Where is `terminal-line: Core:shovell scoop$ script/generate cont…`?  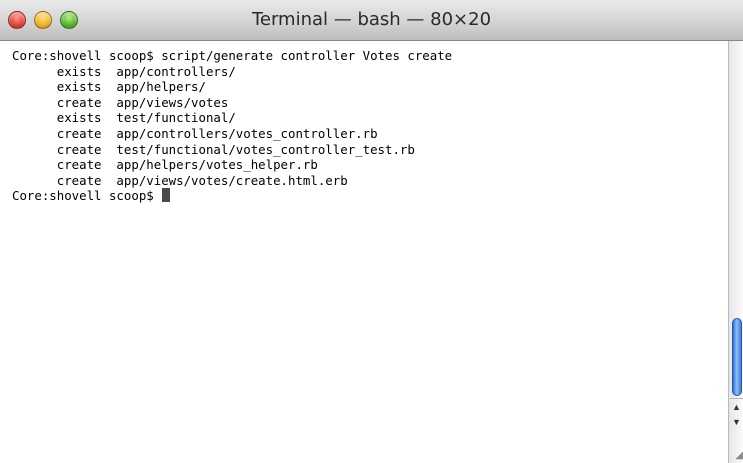 terminal-line: Core:shovell scoop$ script/generate cont… is located at coordinates (232, 55).